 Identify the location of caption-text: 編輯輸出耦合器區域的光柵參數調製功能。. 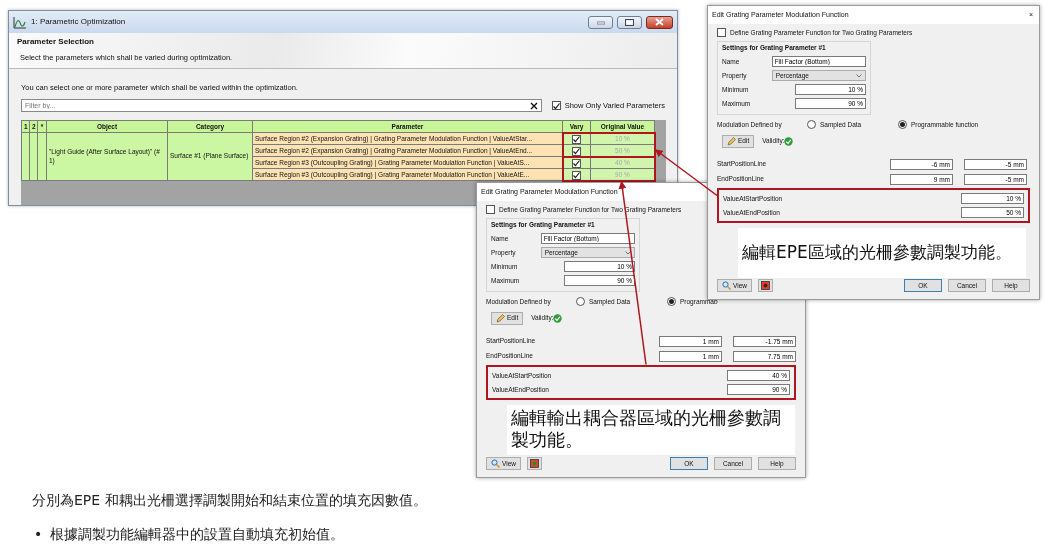
(646, 429).